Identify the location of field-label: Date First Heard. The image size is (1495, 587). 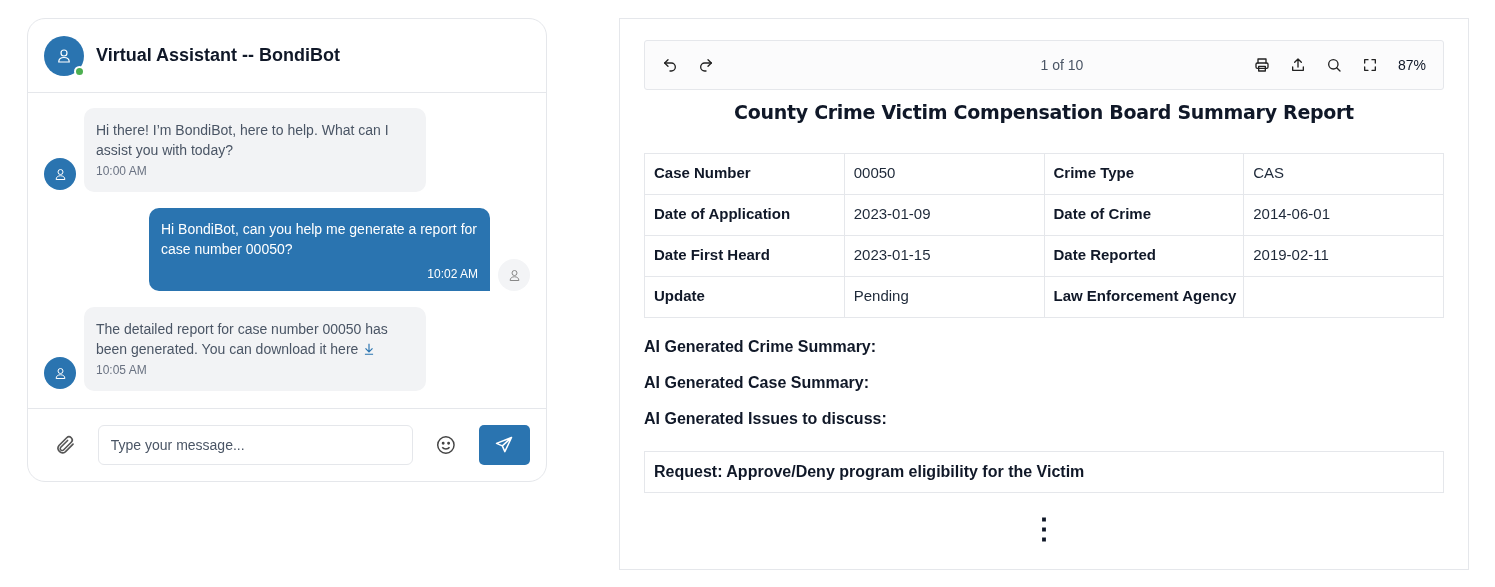
(744, 255).